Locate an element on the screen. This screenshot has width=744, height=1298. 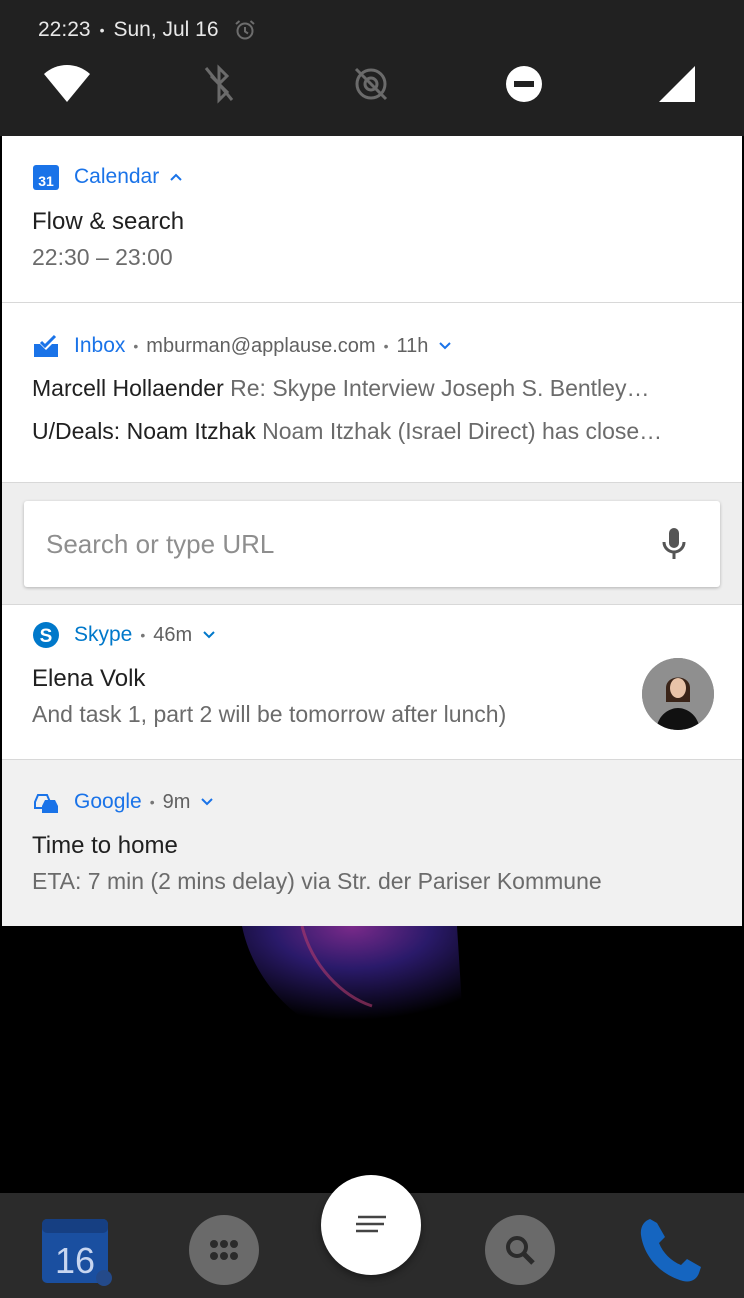
calendar-event-time: 22:30 – 23:00 is located at coordinates (102, 257).